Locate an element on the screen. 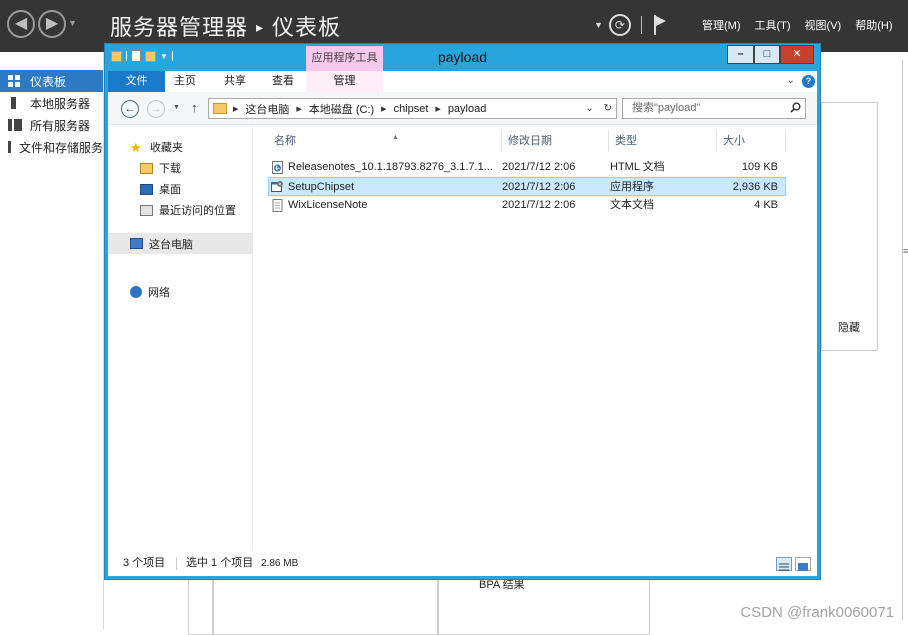 The width and height of the screenshot is (908, 635). search-input: 搜索"payload" is located at coordinates (714, 108).